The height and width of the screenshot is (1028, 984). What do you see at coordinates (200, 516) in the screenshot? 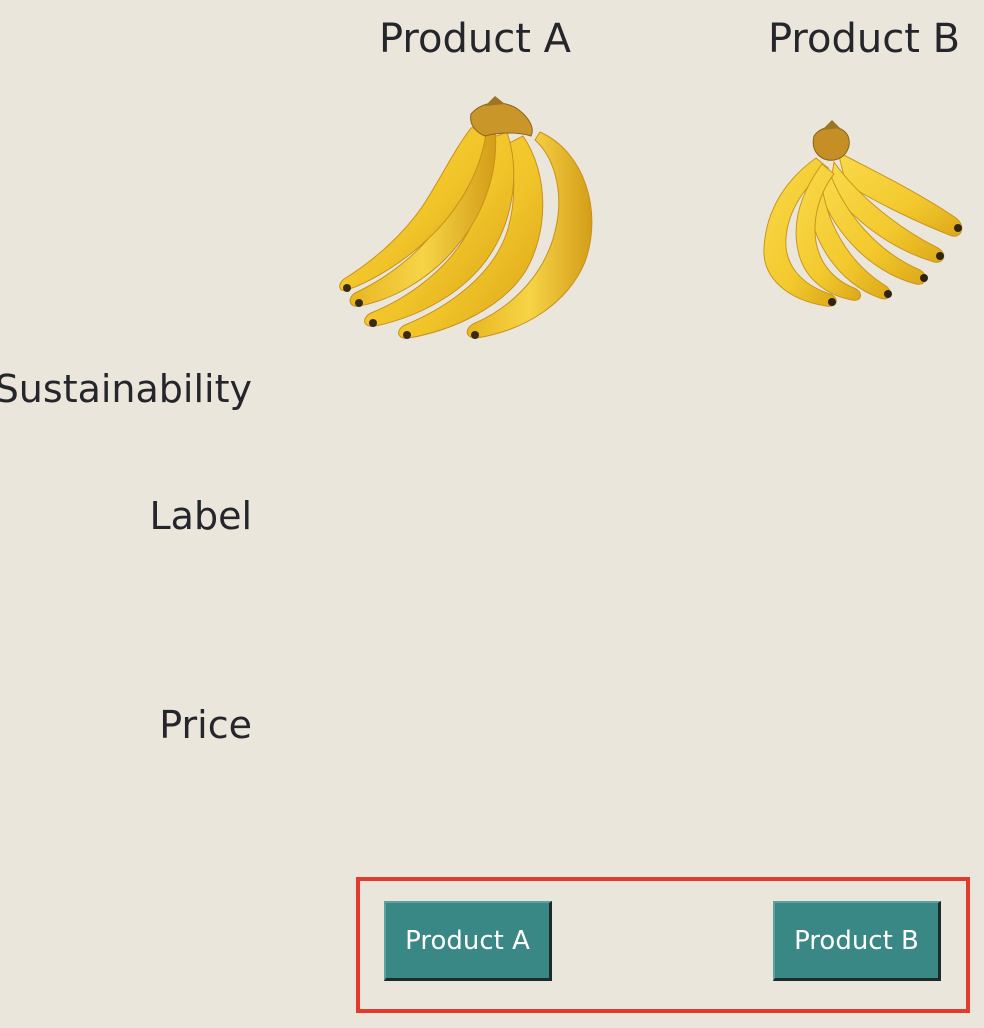
I see `row-label-label: Label` at bounding box center [200, 516].